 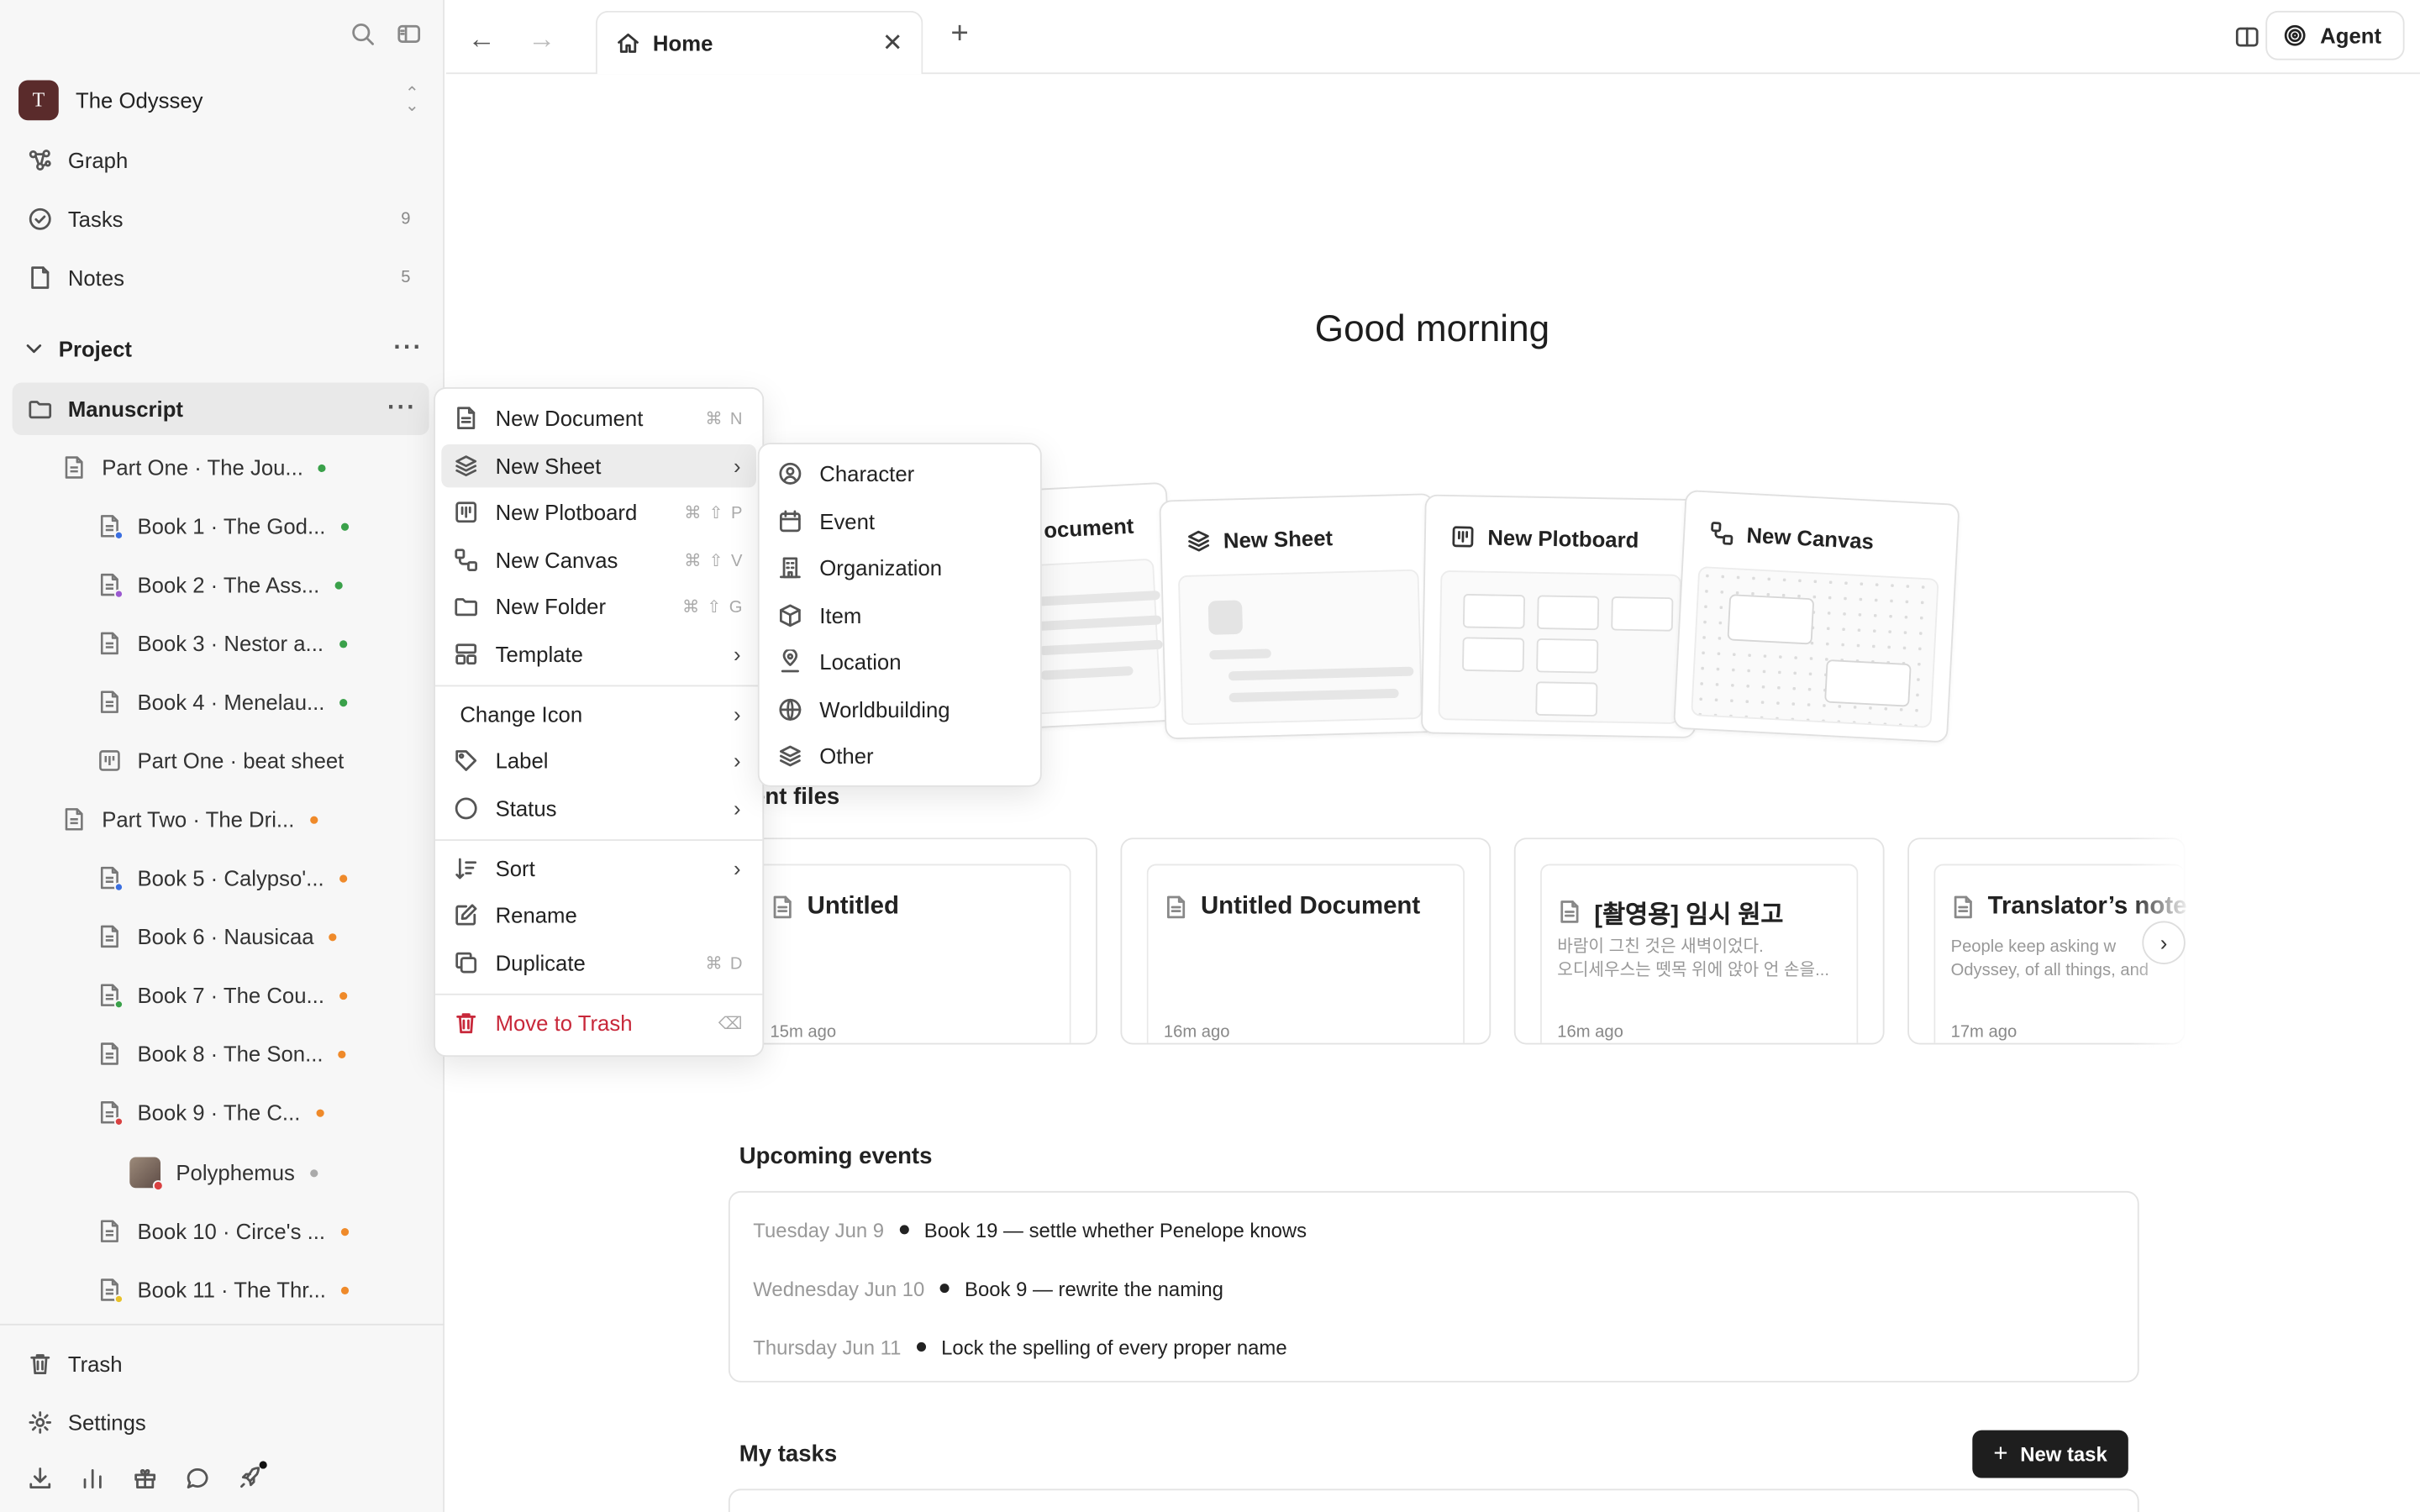 I want to click on new-tab-plus-icon: +, so click(x=959, y=34).